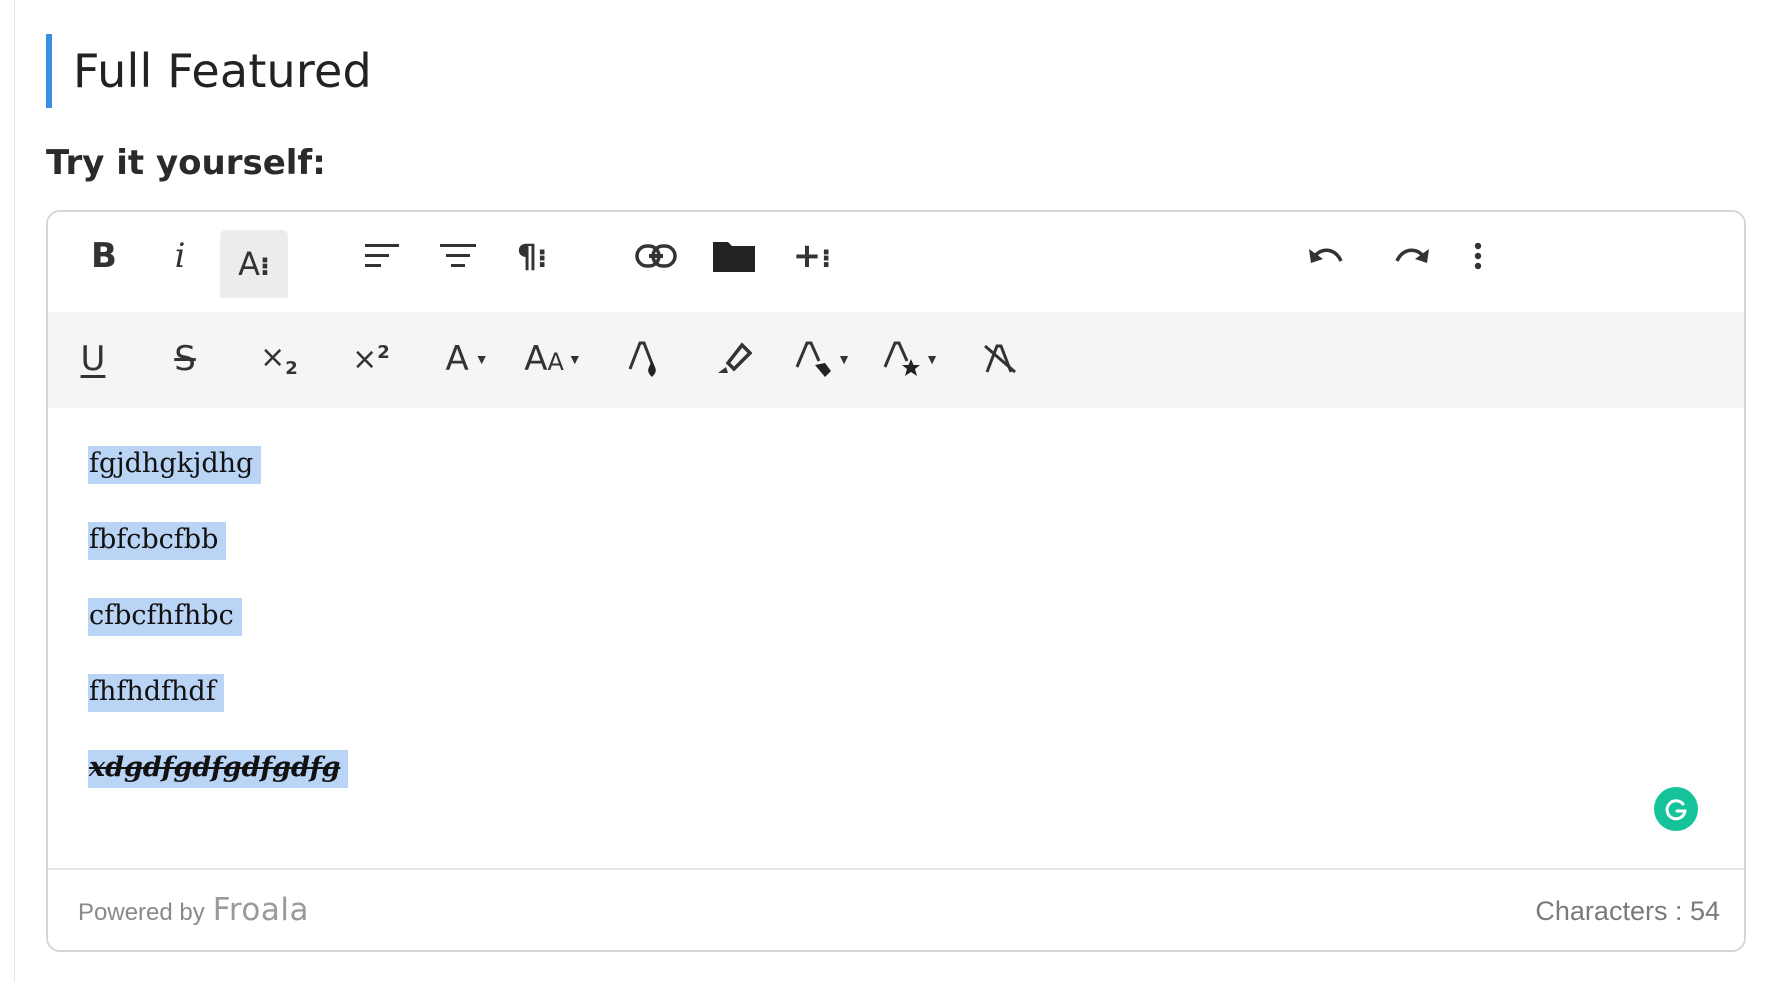 This screenshot has width=1778, height=982. I want to click on bold-icon: B, so click(104, 256).